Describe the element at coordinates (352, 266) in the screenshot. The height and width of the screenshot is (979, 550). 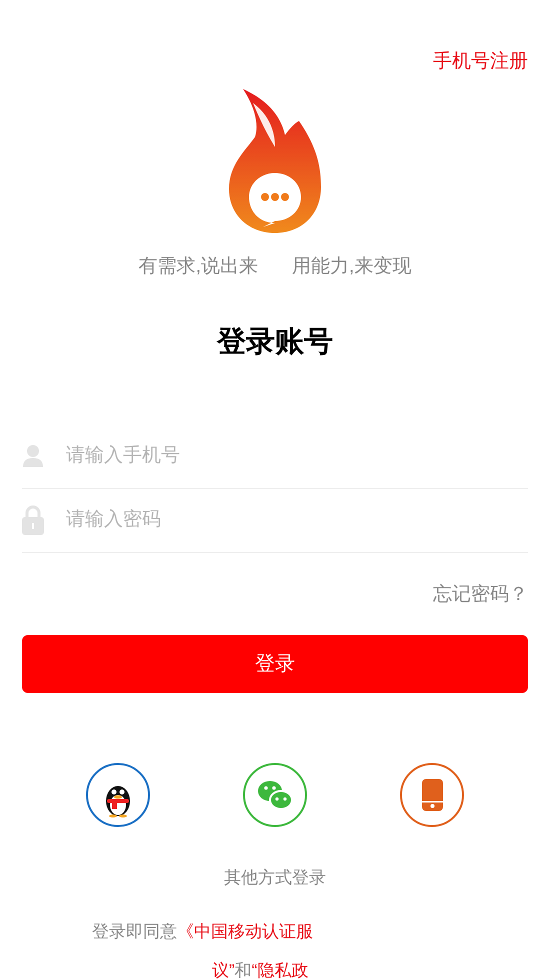
I see `slogan-text: 用能力,来变现` at that location.